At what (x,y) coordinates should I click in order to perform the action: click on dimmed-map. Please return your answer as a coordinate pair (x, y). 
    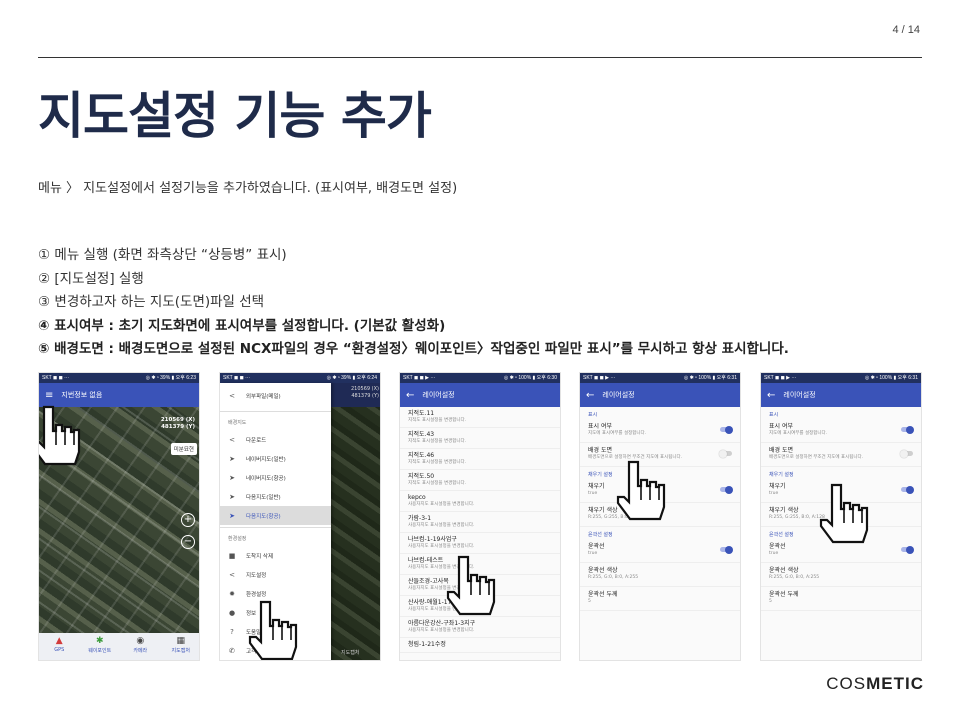
    Looking at the image, I should click on (355, 521).